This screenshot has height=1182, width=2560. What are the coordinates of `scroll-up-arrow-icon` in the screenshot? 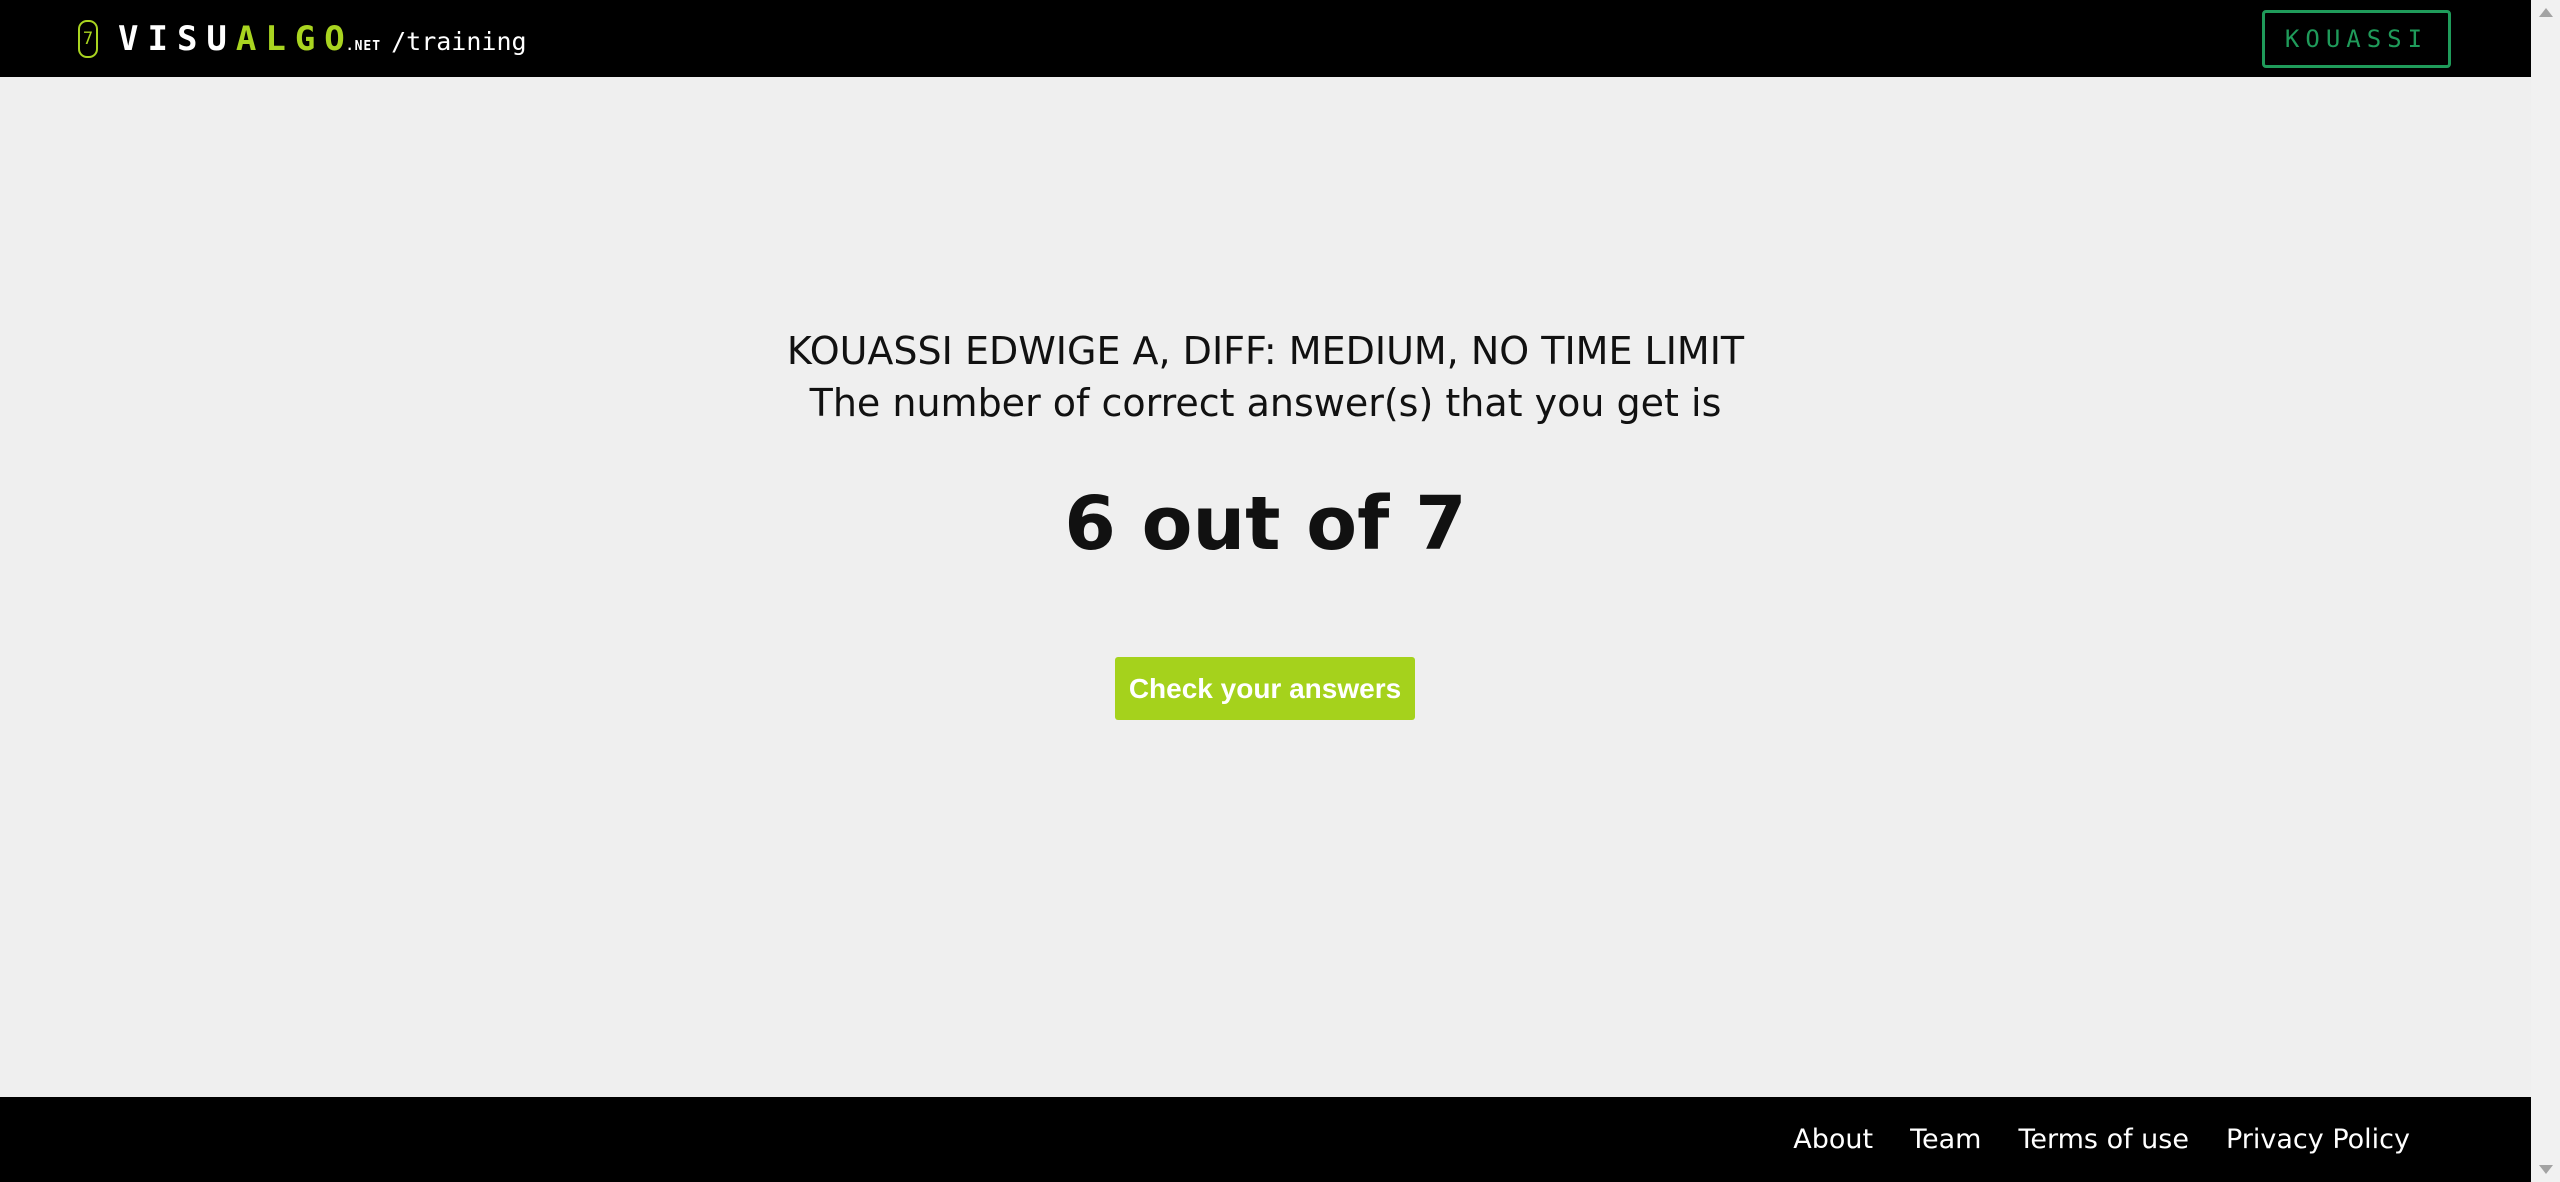 It's located at (2546, 12).